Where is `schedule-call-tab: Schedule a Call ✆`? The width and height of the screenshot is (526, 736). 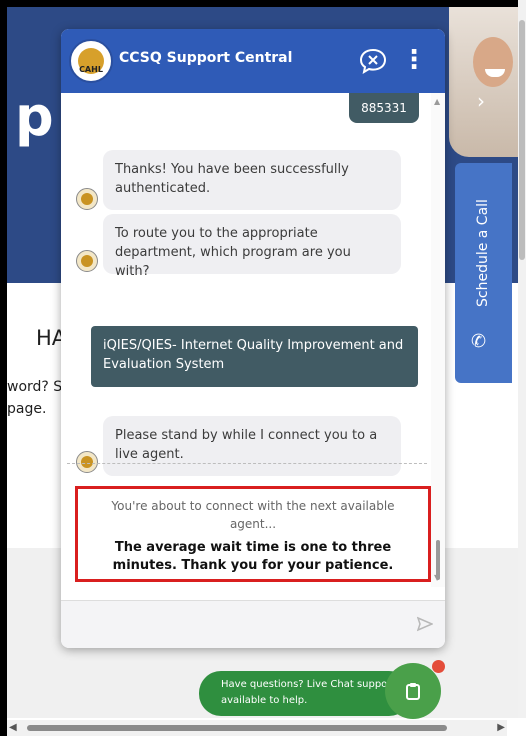
schedule-call-tab: Schedule a Call ✆ is located at coordinates (483, 273).